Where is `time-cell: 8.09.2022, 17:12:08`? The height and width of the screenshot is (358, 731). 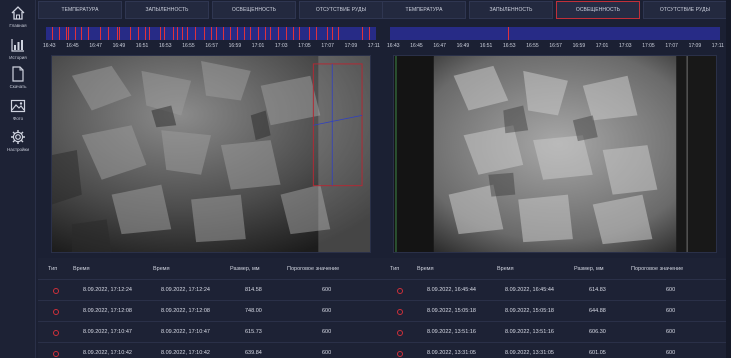 time-cell: 8.09.2022, 17:12:08 is located at coordinates (107, 311).